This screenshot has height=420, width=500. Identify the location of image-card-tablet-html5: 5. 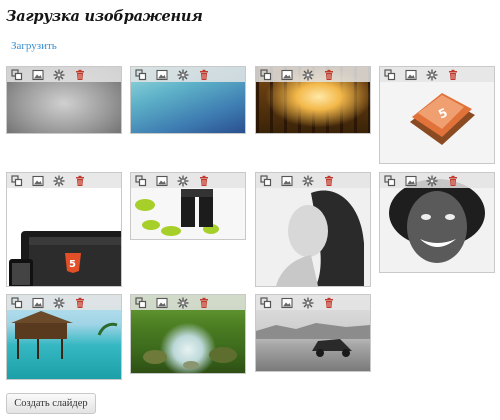
(64, 229).